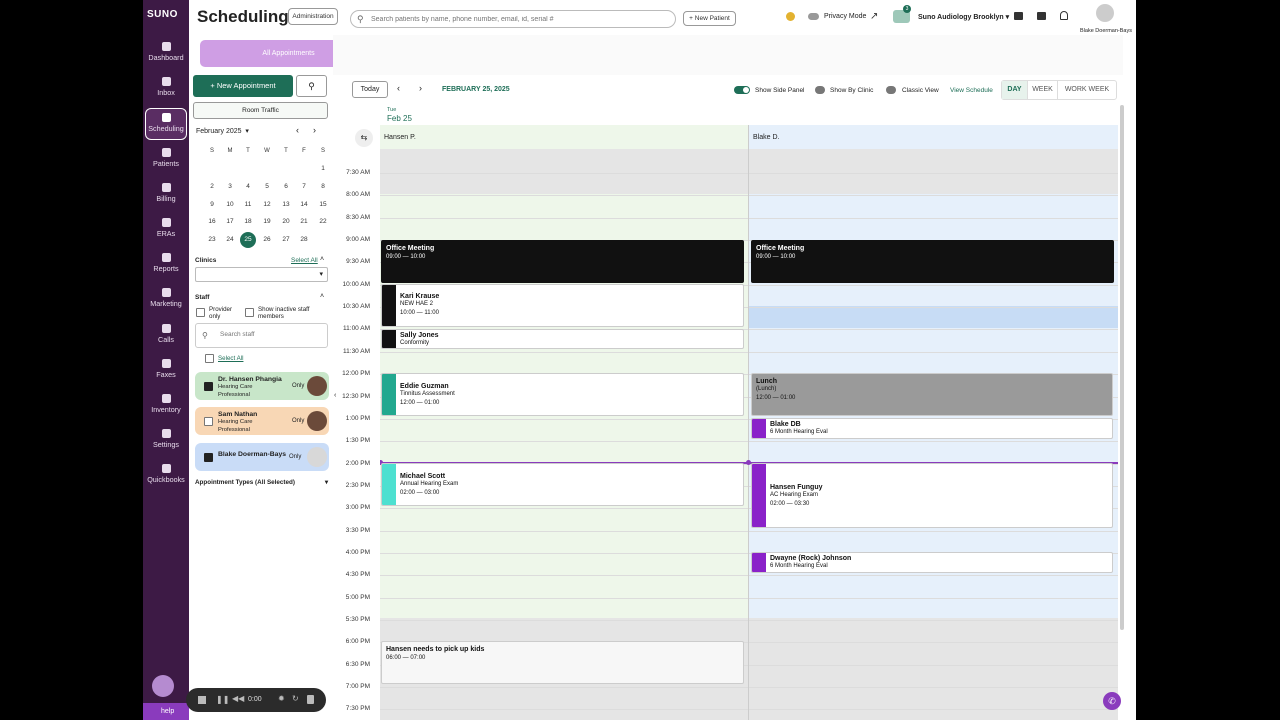  Describe the element at coordinates (286, 222) in the screenshot. I see `calendar-day: 20` at that location.